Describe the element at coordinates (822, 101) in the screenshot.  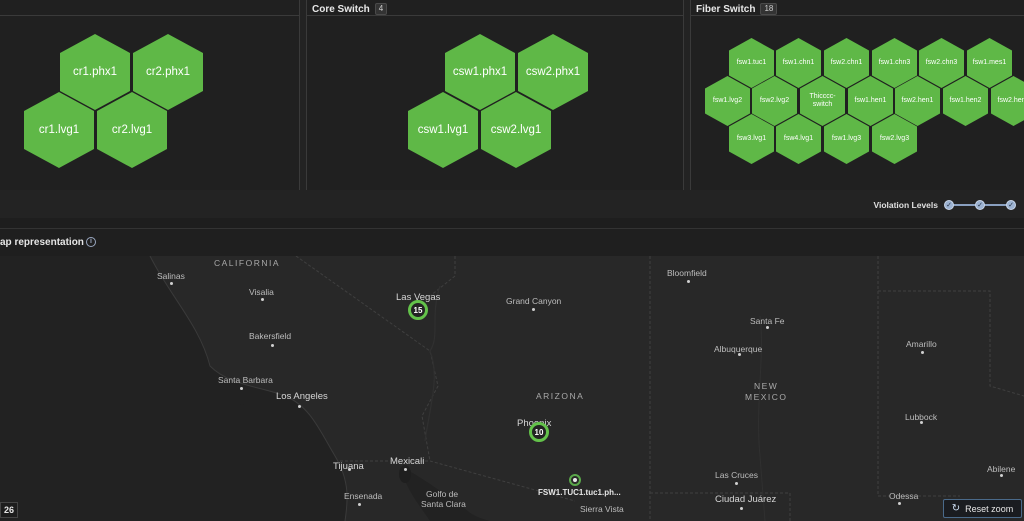
I see `hex-node: Thicccc-switch` at that location.